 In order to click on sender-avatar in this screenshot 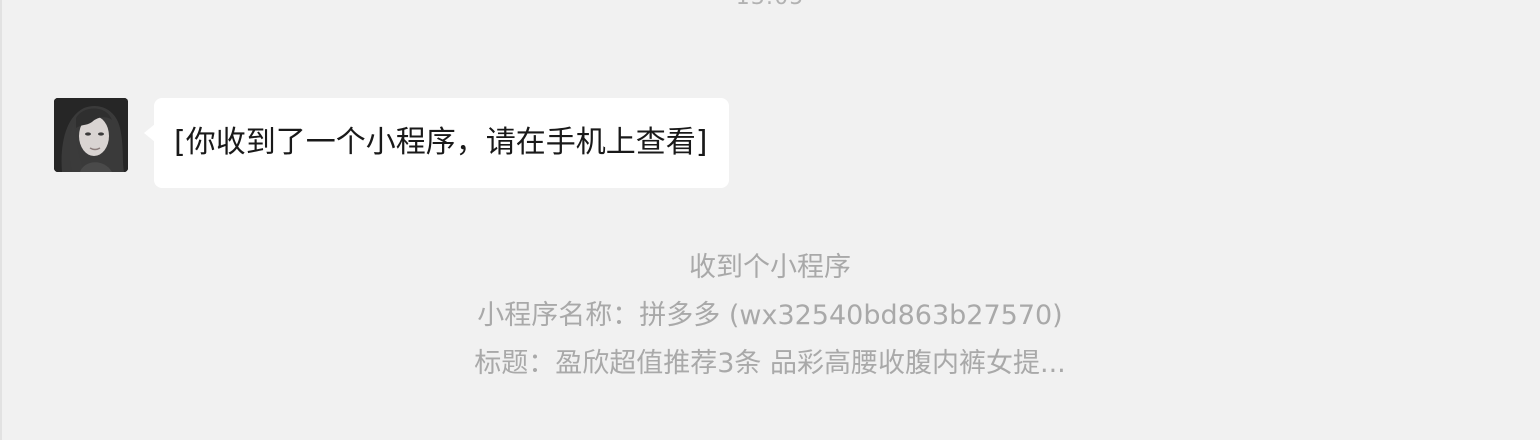, I will do `click(91, 135)`.